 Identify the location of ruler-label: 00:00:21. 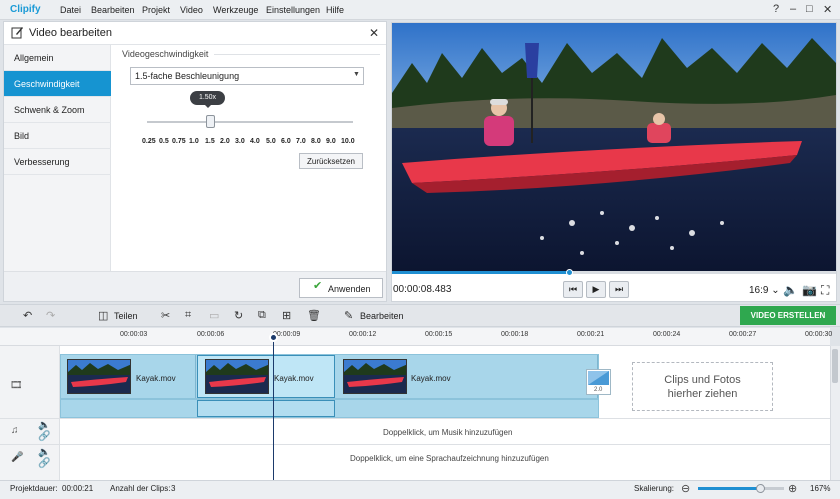
(591, 334).